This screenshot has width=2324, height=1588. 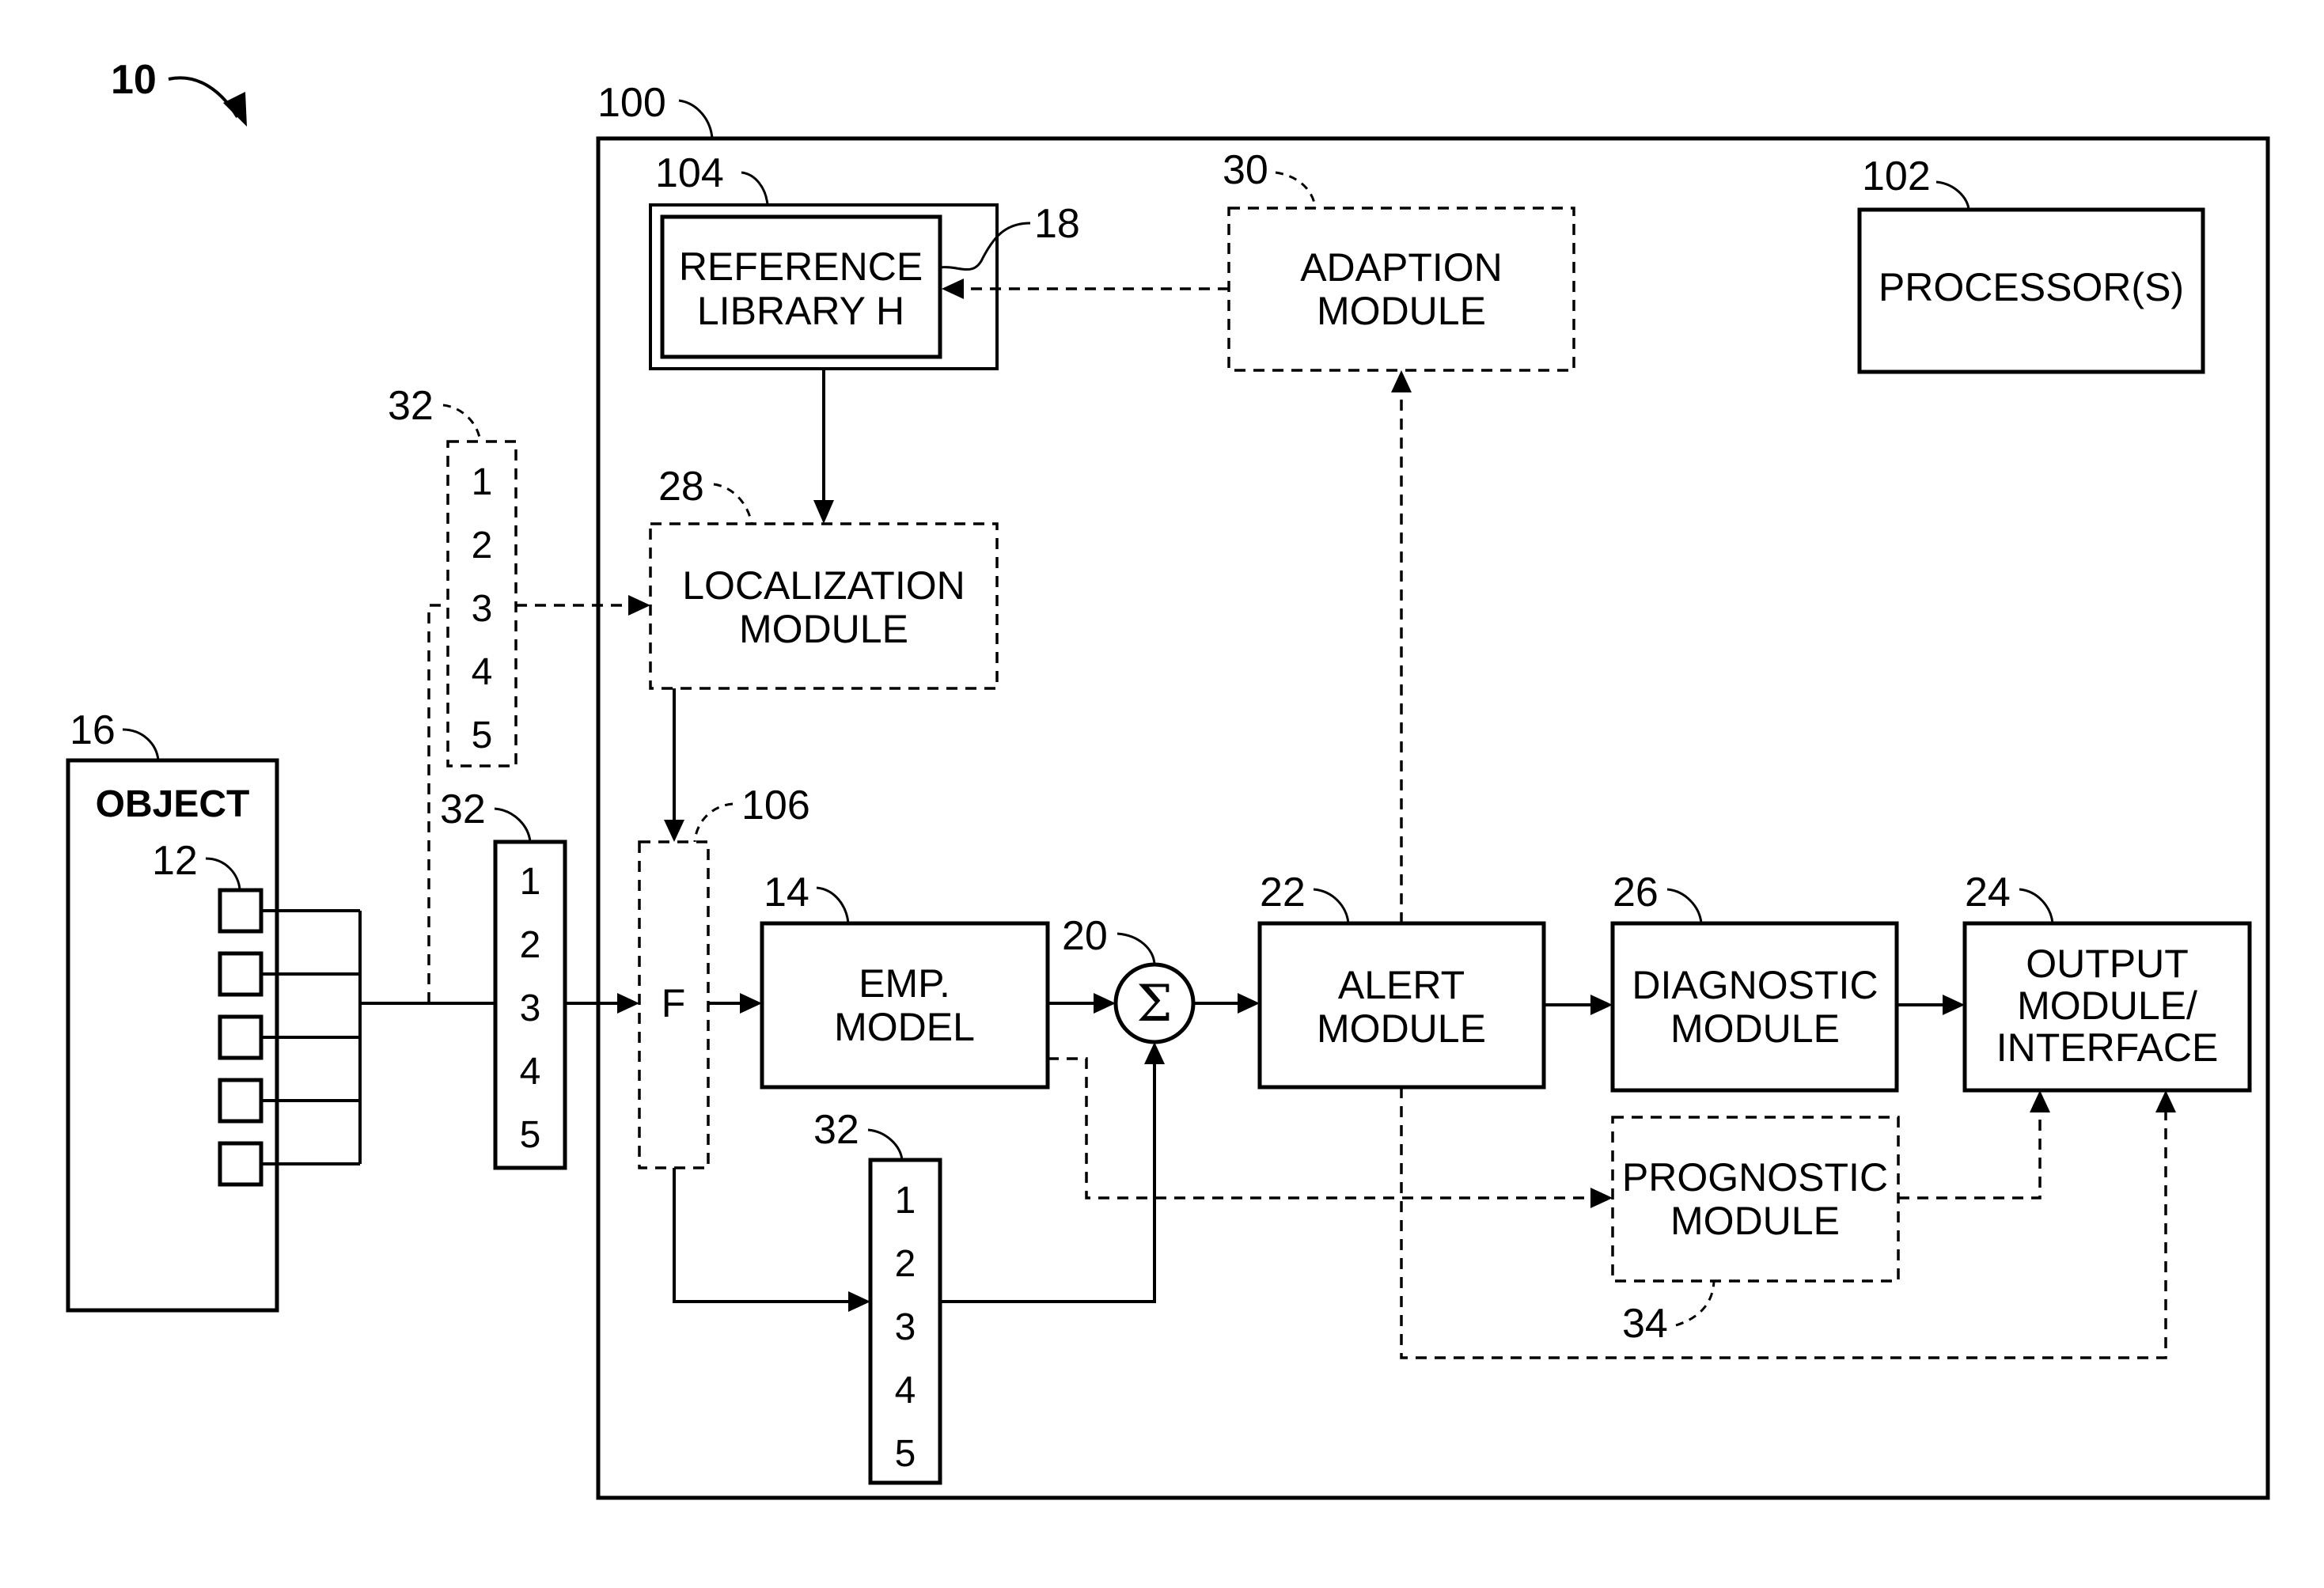 What do you see at coordinates (1057, 224) in the screenshot?
I see `reference-library-inner-ref-label: 18` at bounding box center [1057, 224].